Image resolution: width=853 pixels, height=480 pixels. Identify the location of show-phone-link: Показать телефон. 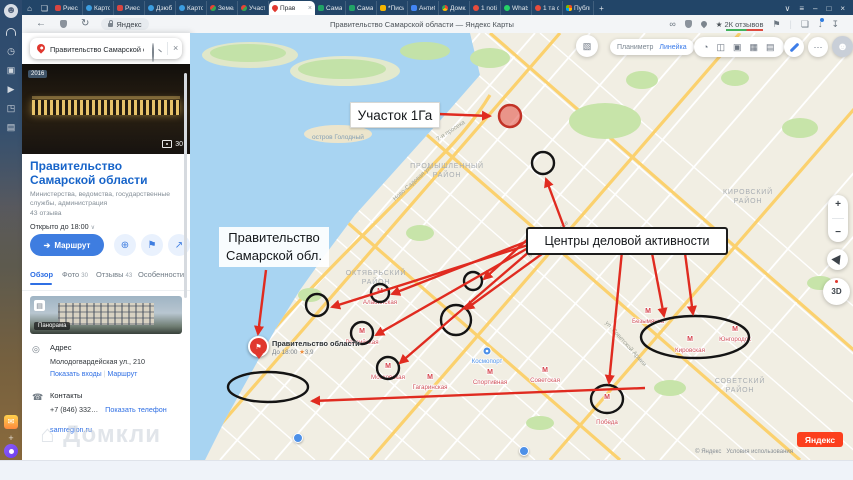
(136, 409).